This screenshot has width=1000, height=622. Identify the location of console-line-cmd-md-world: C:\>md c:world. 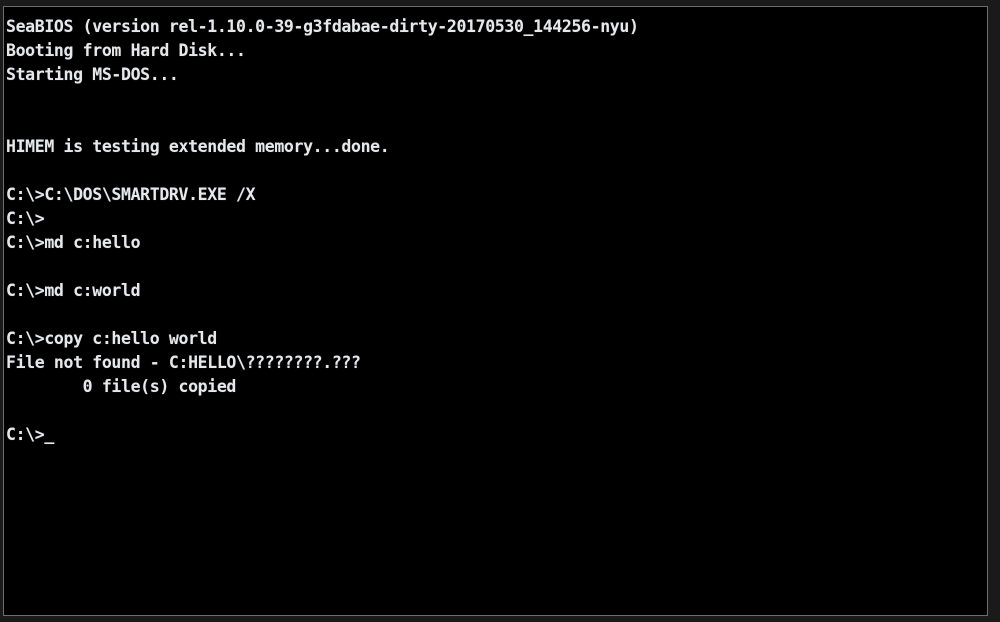
(73, 290).